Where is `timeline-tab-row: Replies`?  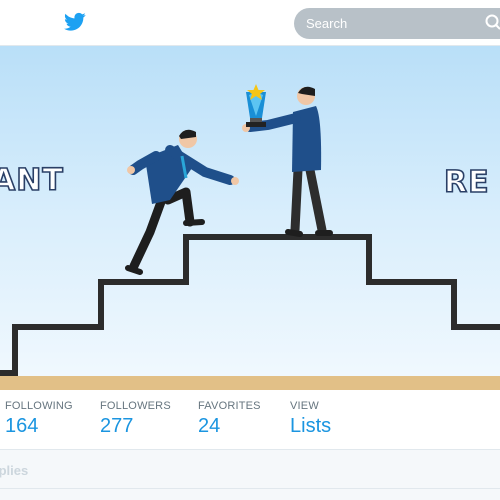 timeline-tab-row: Replies is located at coordinates (250, 470).